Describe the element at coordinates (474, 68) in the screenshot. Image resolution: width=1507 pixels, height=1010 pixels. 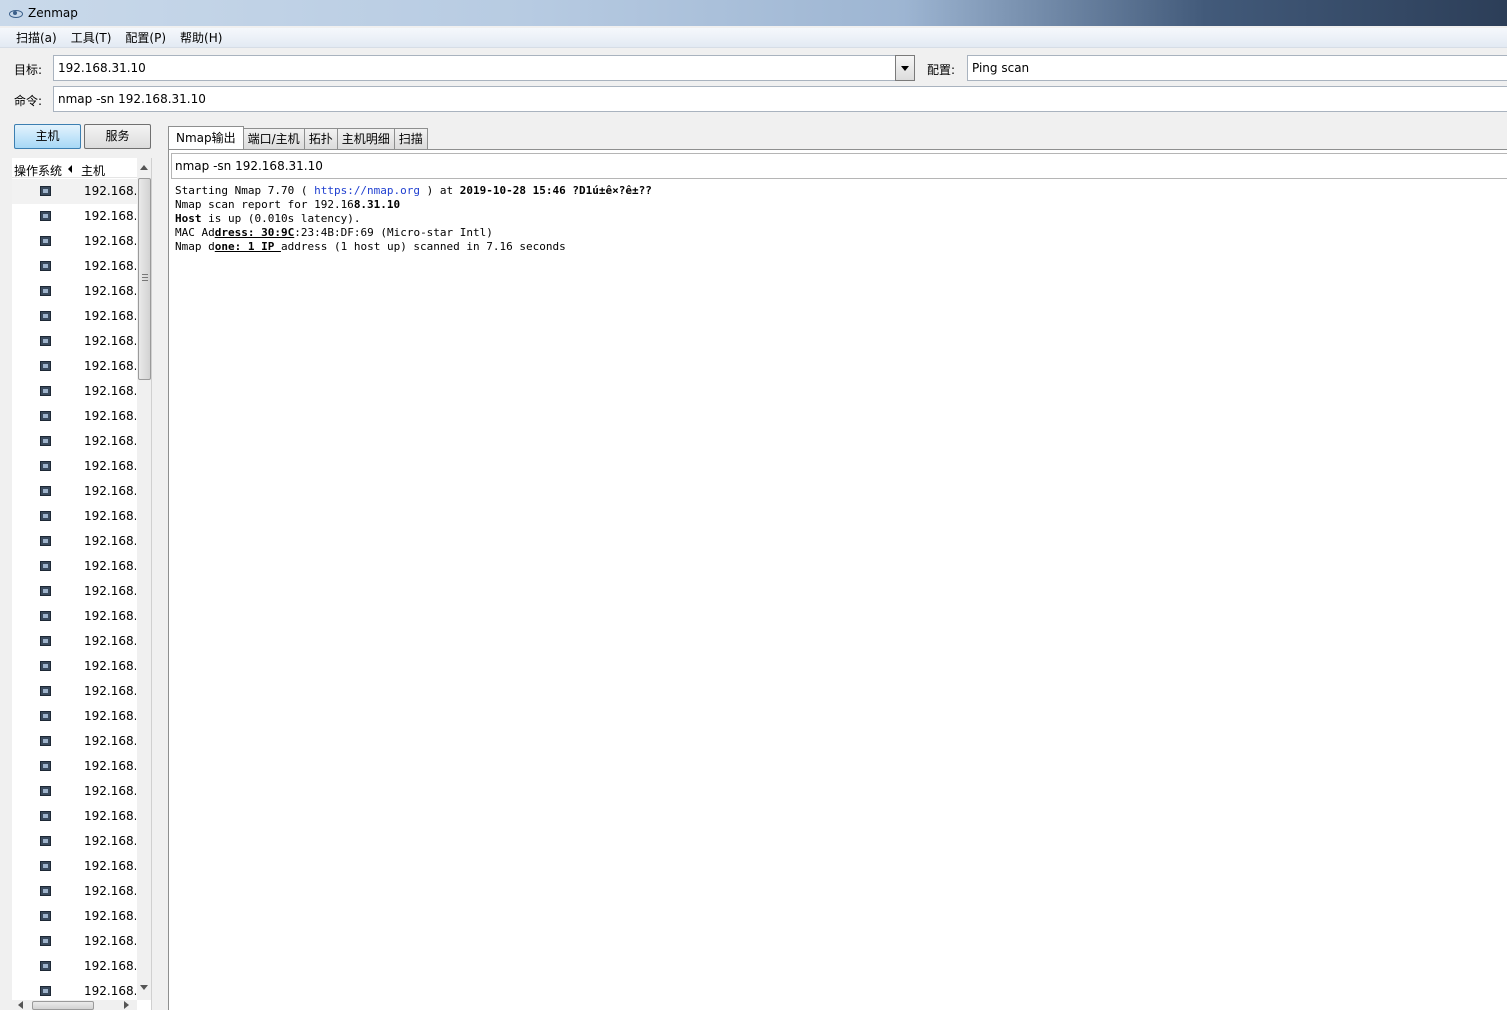
I see `target-input: 192.168.31.10` at that location.